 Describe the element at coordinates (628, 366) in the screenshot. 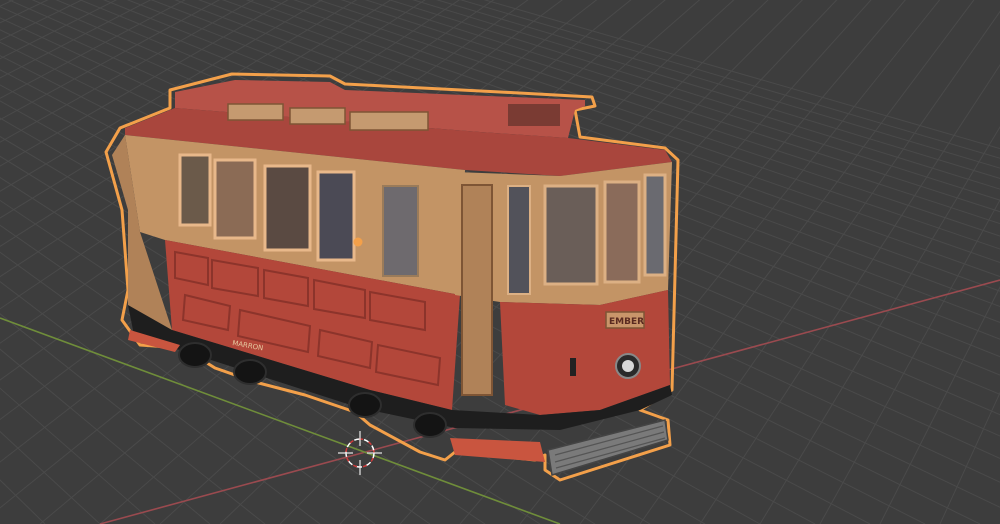

I see `headlight-lens` at that location.